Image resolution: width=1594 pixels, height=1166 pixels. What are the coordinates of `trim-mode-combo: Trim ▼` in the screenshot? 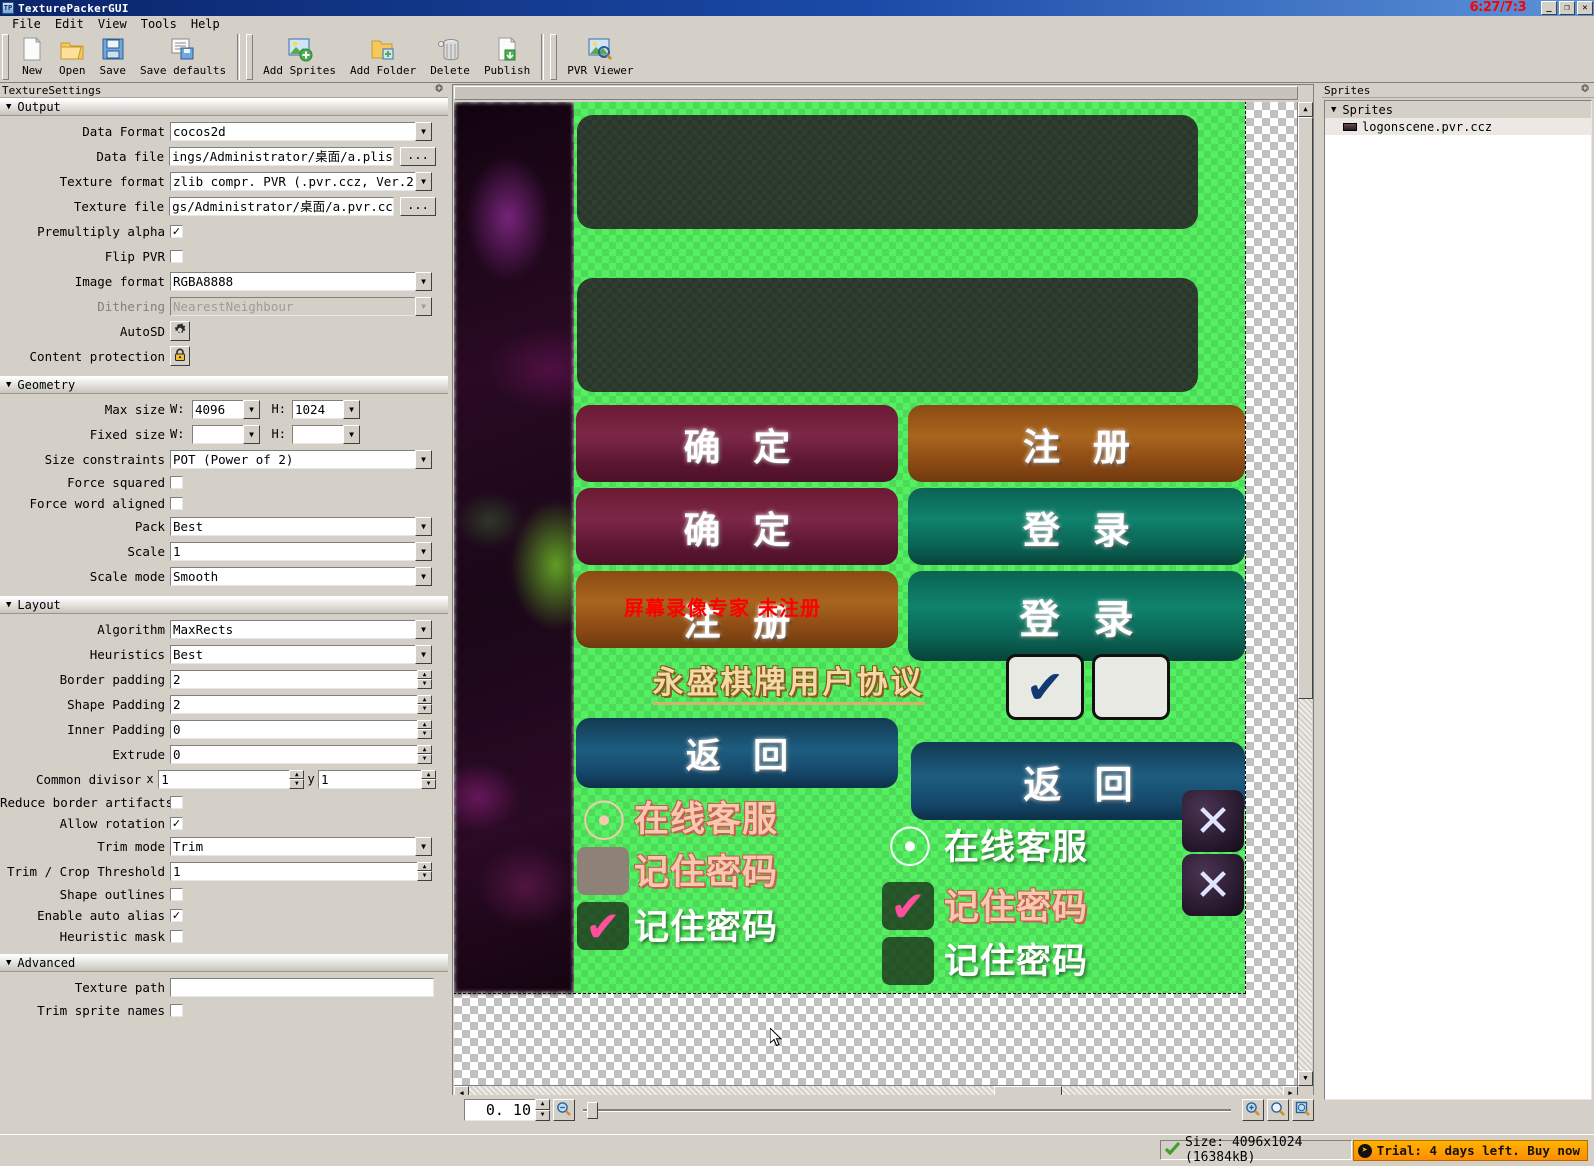 It's located at (301, 846).